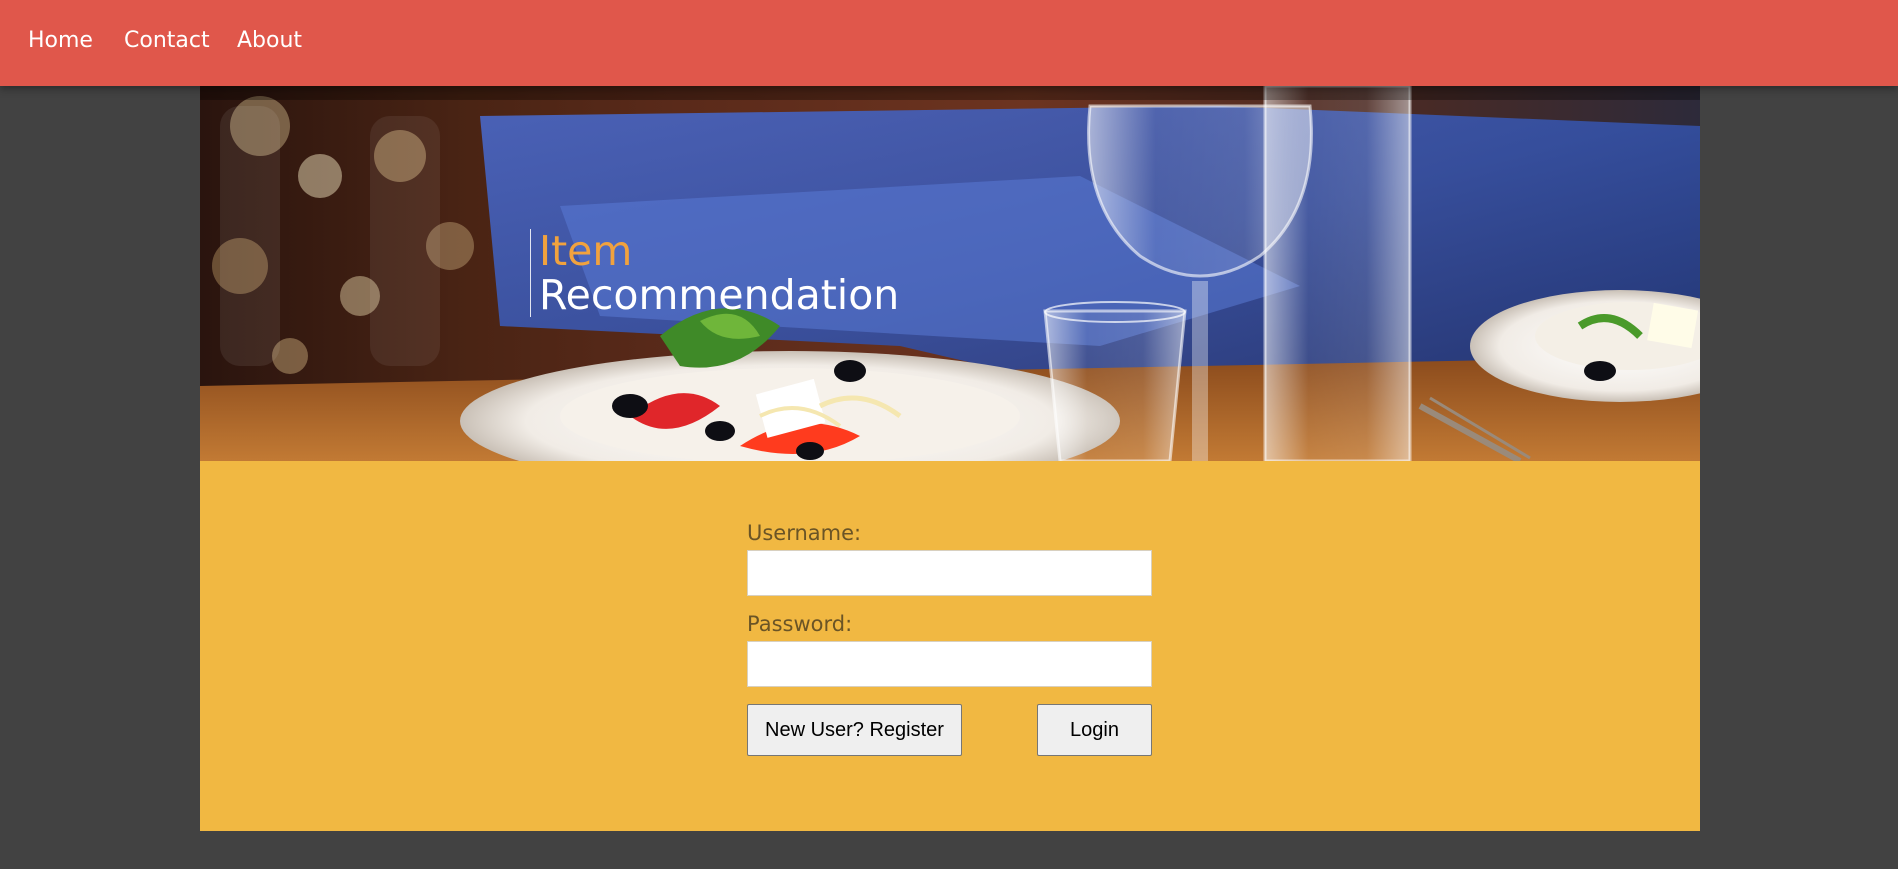 This screenshot has height=869, width=1898. Describe the element at coordinates (804, 533) in the screenshot. I see `username-label: Username:` at that location.